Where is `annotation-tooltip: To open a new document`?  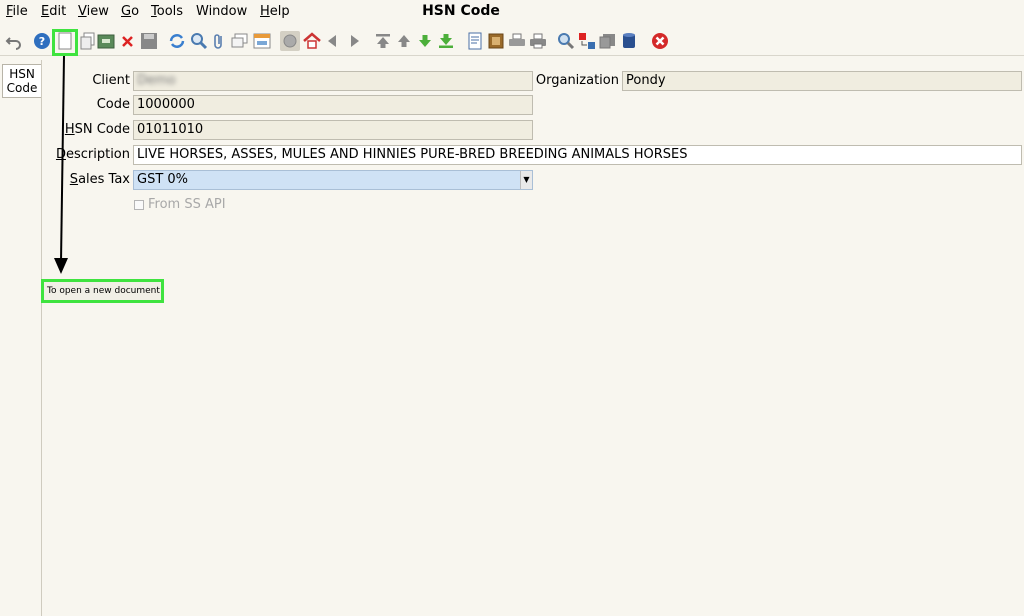 annotation-tooltip: To open a new document is located at coordinates (102, 291).